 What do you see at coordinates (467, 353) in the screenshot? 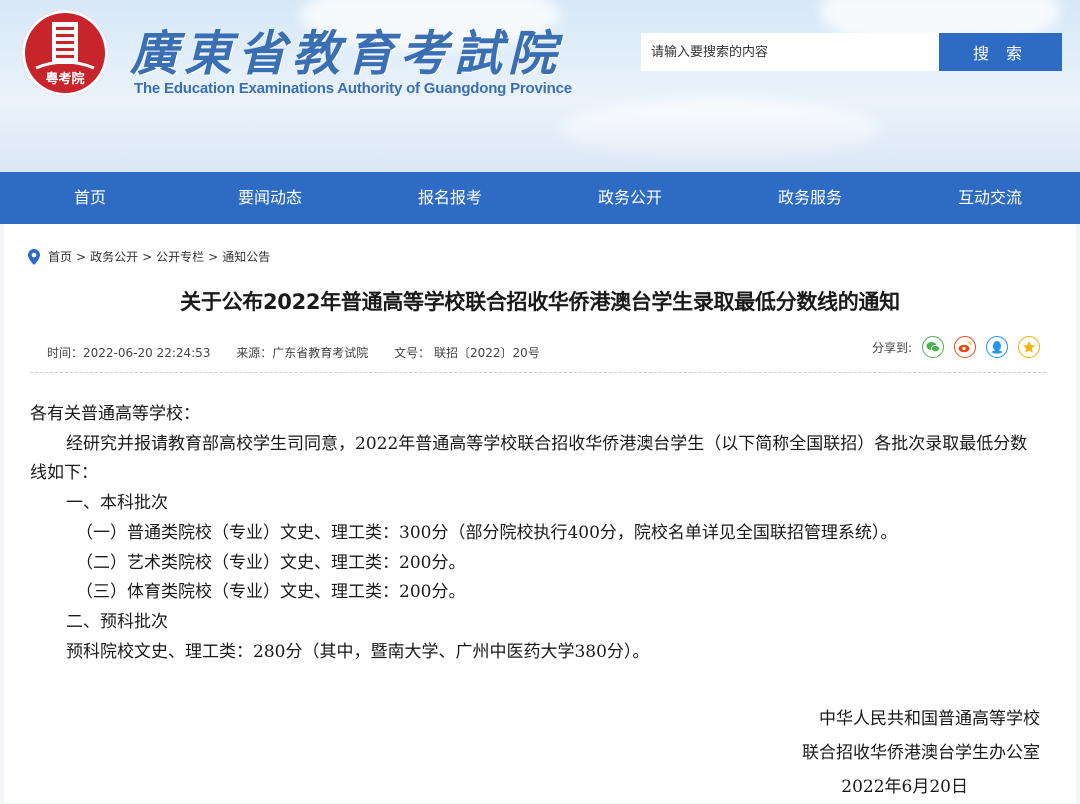
I see `article-doc-number: 文号： 联招〔2022〕20号` at bounding box center [467, 353].